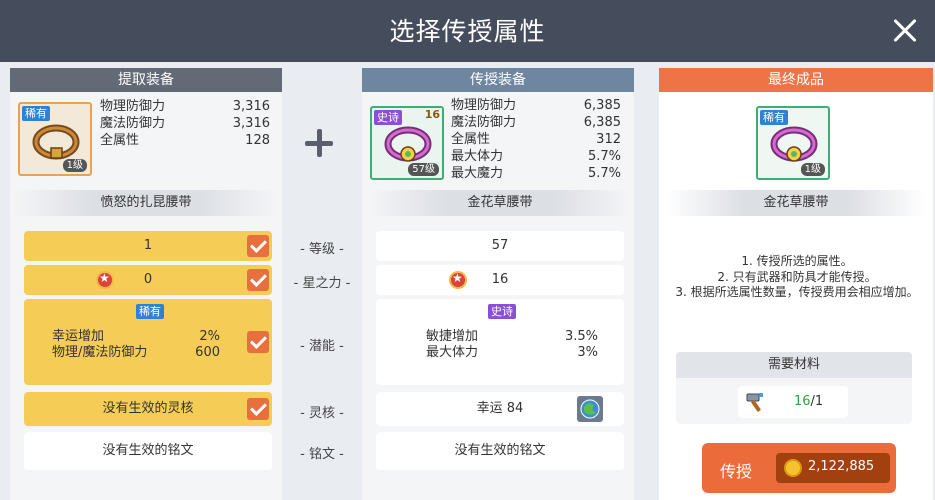 Image resolution: width=935 pixels, height=500 pixels. I want to click on target-inscription-text: 没有生效的铭文, so click(500, 450).